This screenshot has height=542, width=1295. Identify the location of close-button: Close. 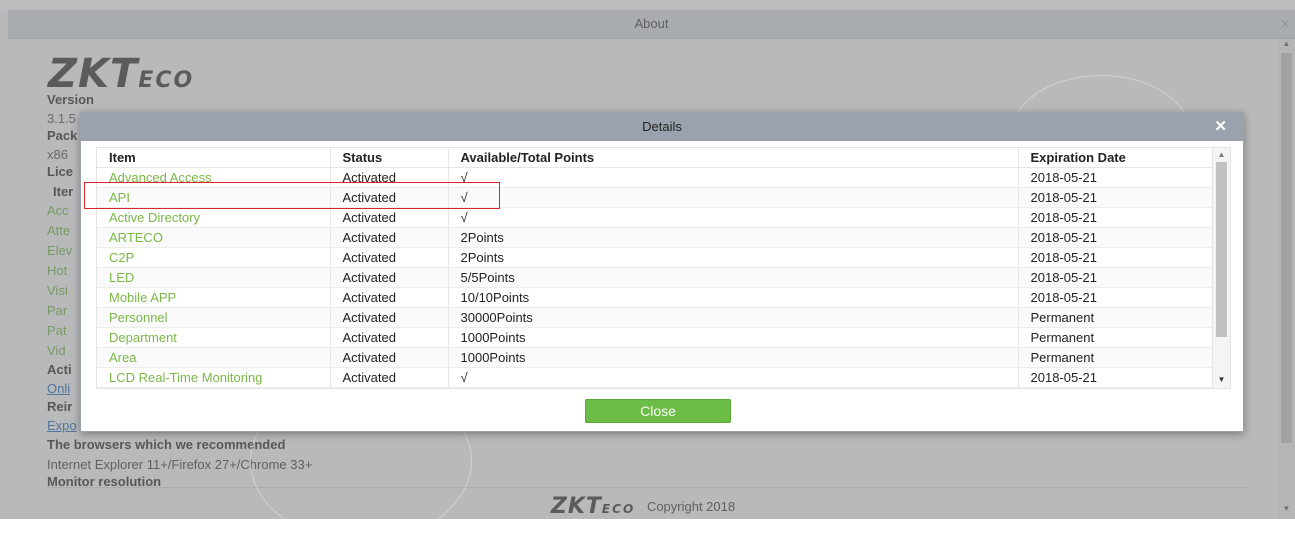
(658, 411).